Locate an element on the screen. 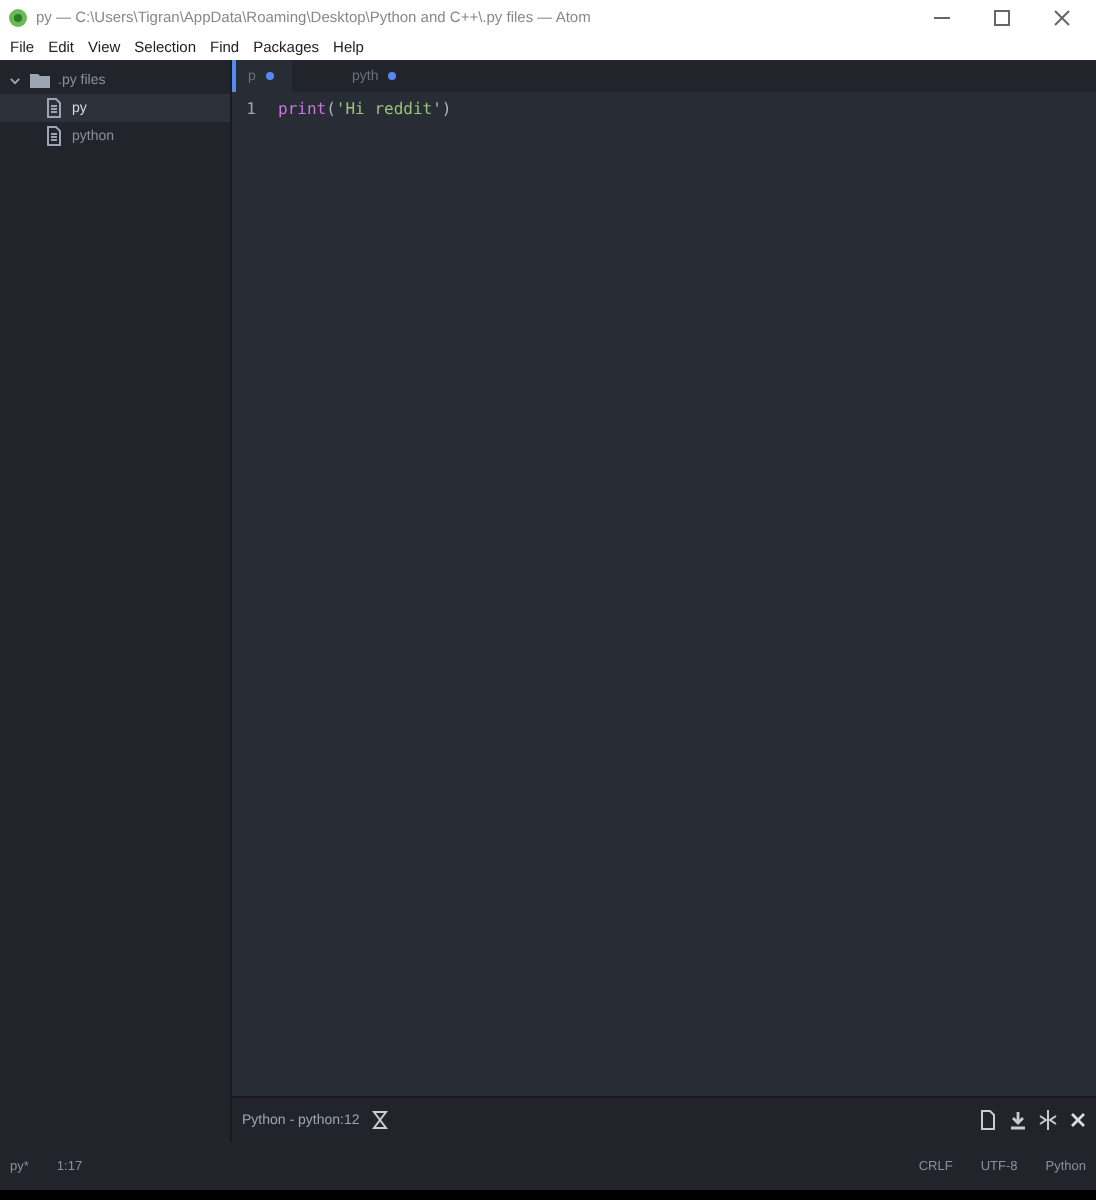 The image size is (1096, 1200). code-line: print('Hi reddit') is located at coordinates (365, 108).